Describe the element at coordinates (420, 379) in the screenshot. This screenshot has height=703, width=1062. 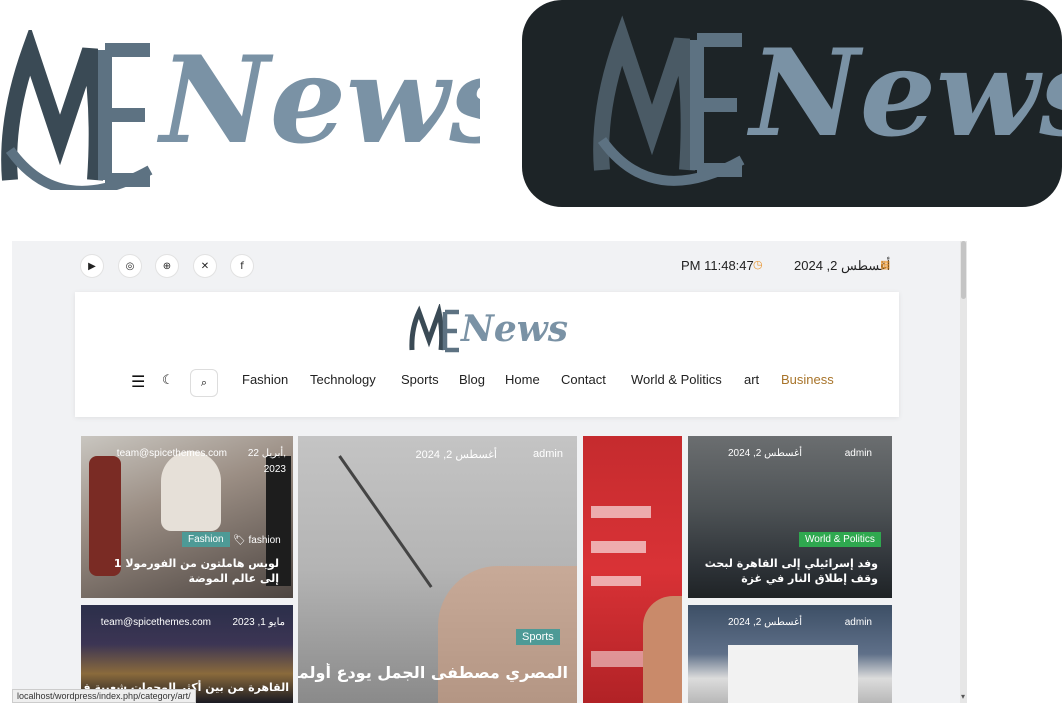
I see `nav-sports: Sports` at that location.